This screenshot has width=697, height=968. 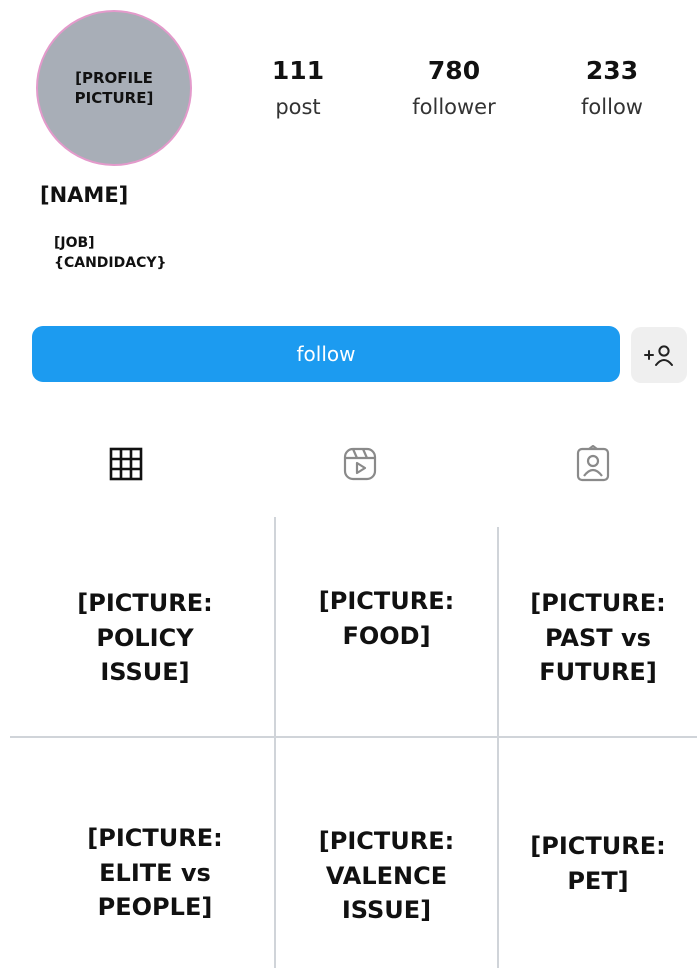 What do you see at coordinates (454, 87) in the screenshot?
I see `stat-followers: 780 follower` at bounding box center [454, 87].